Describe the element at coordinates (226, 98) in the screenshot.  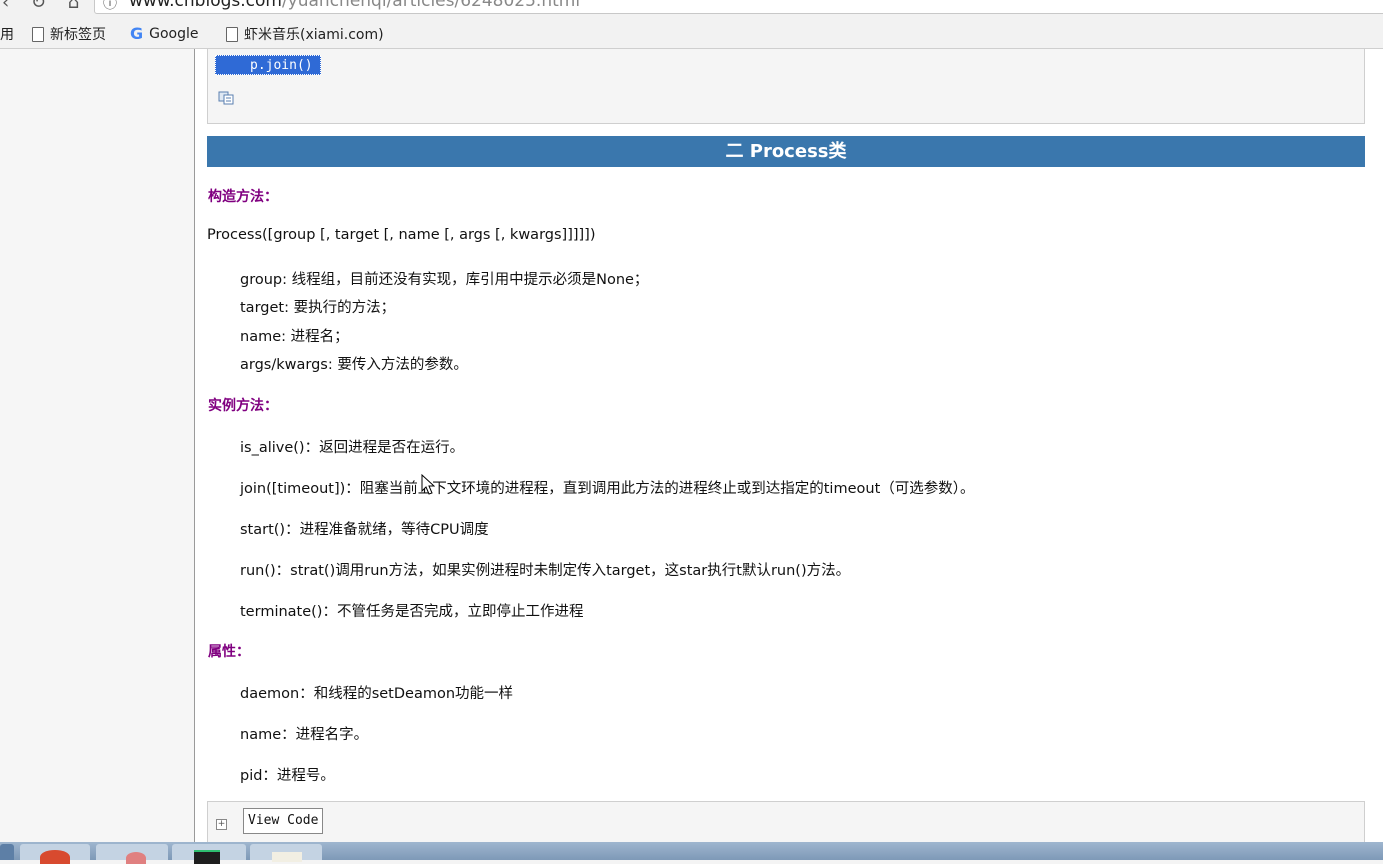
I see `copy-code-icon` at that location.